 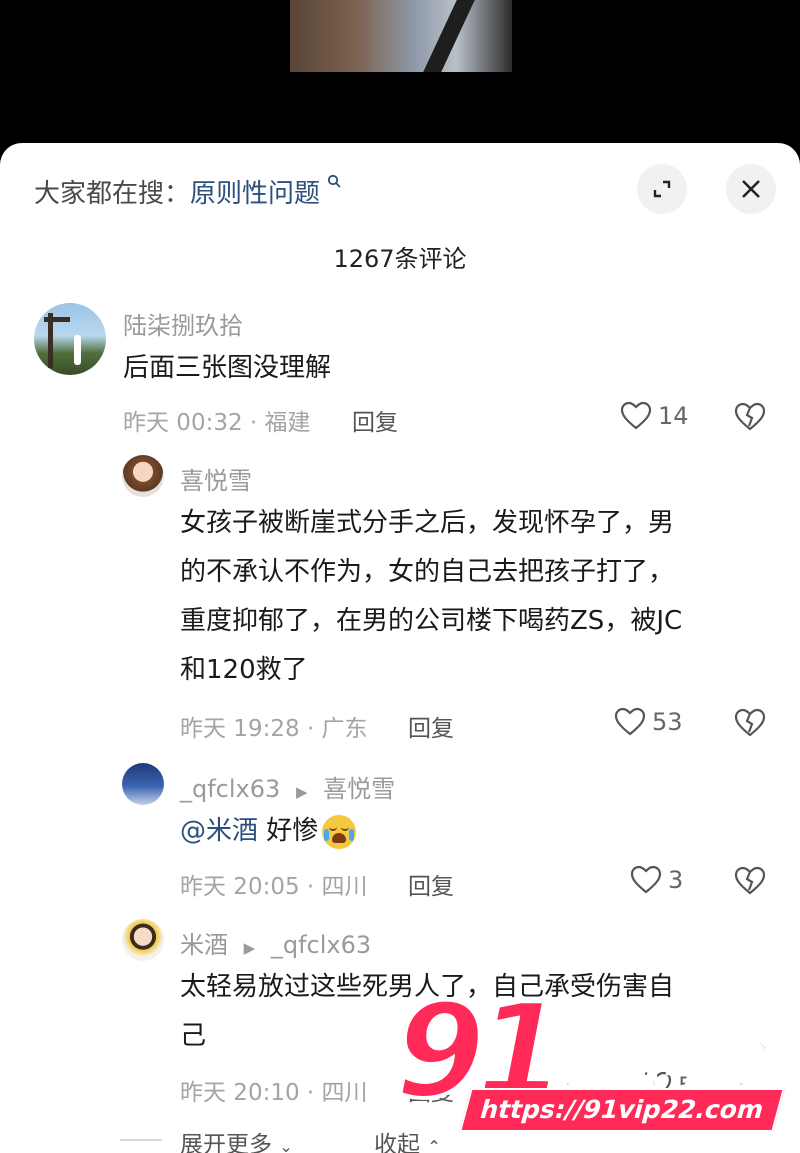 I want to click on reply-target-user: _qfclx63, so click(x=321, y=945).